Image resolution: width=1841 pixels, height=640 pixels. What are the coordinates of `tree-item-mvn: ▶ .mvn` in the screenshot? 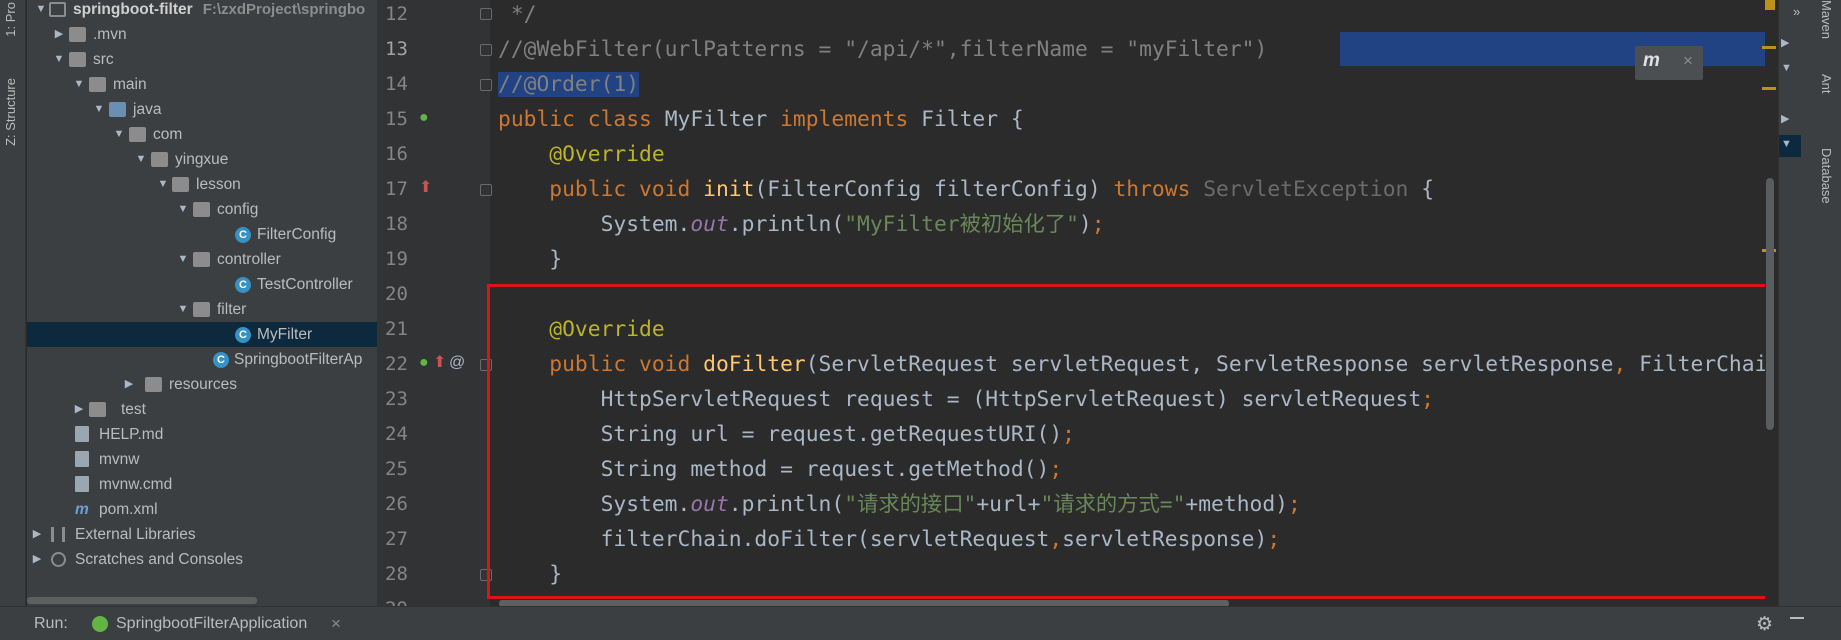 It's located at (202, 34).